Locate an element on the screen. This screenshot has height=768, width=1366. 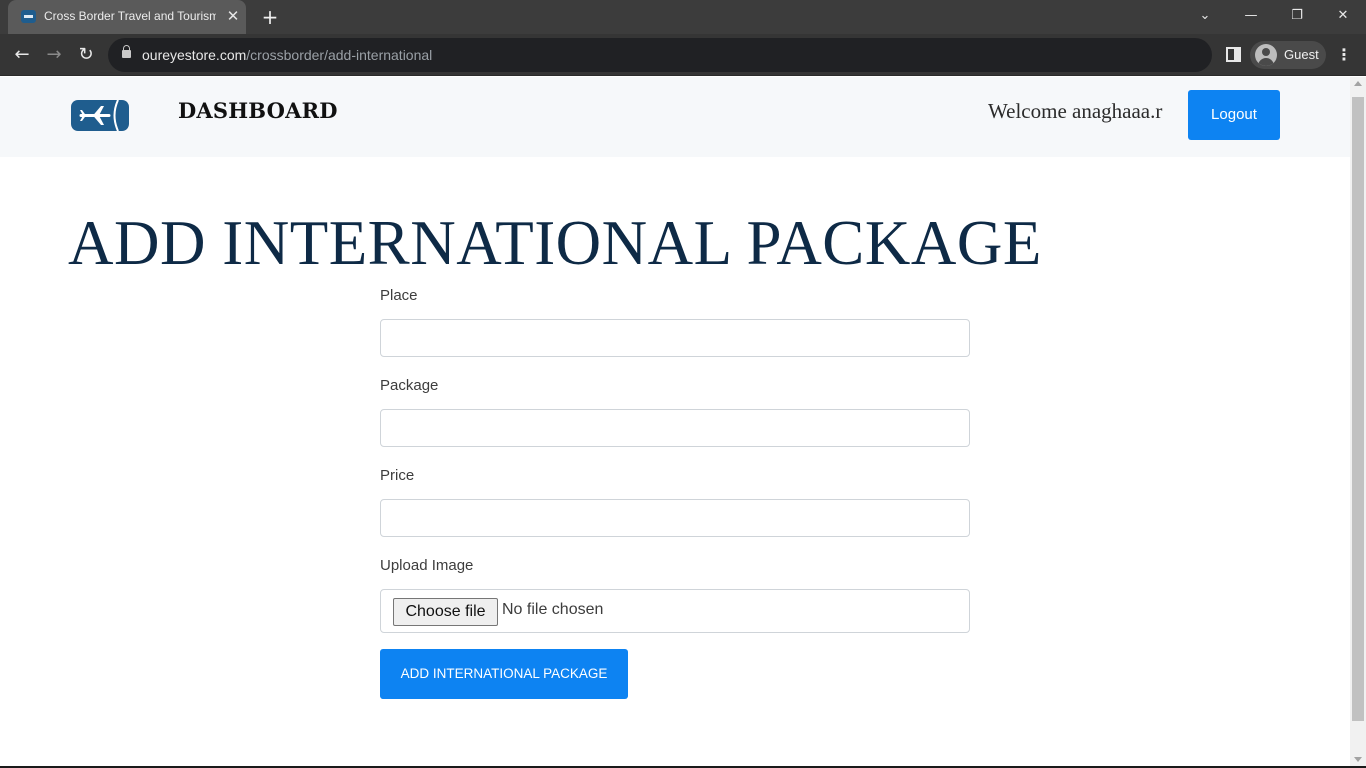
new-tab-icon: + is located at coordinates (270, 17).